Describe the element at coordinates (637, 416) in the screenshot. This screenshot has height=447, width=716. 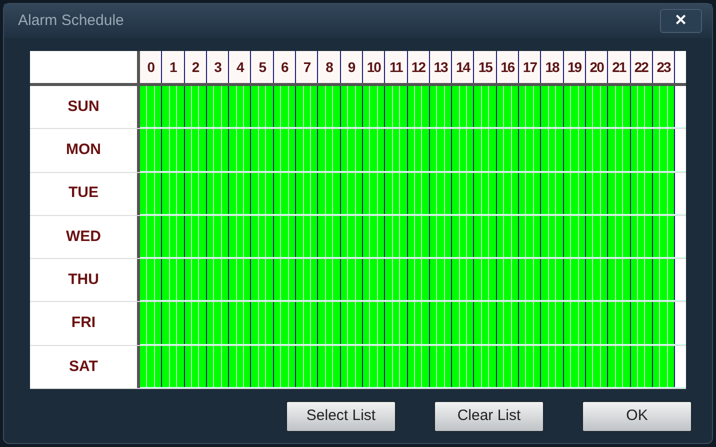
I see `ok-button: OK` at that location.